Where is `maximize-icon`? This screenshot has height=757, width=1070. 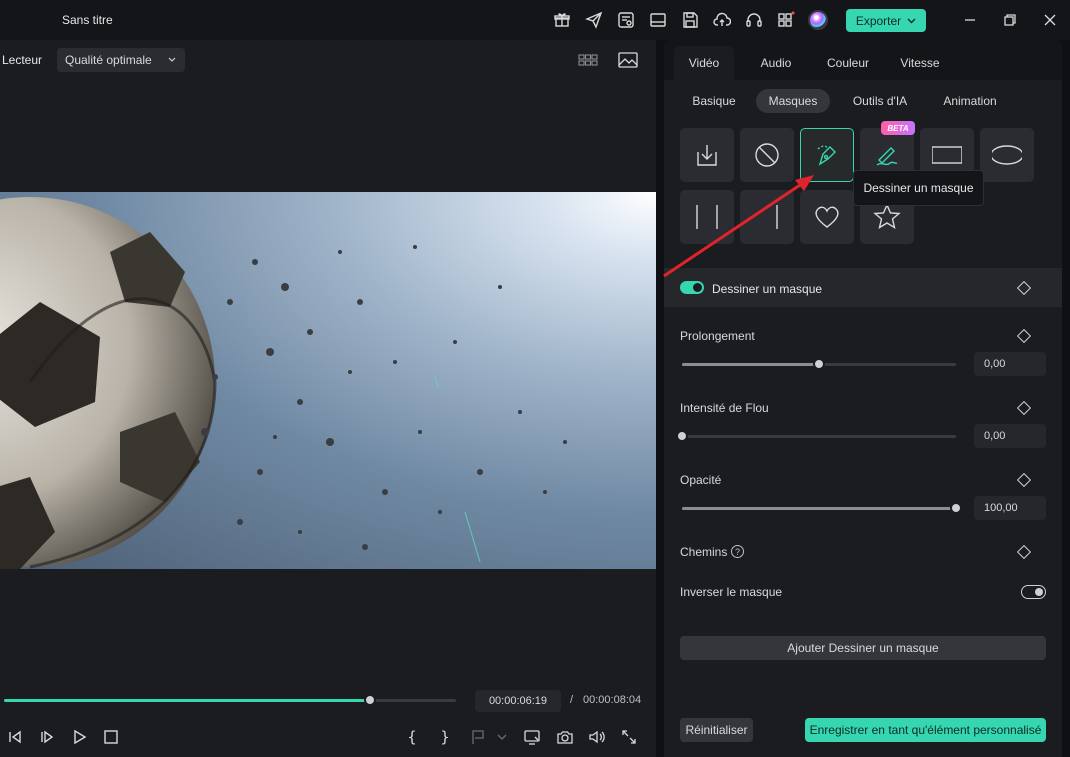
maximize-icon is located at coordinates (1010, 20).